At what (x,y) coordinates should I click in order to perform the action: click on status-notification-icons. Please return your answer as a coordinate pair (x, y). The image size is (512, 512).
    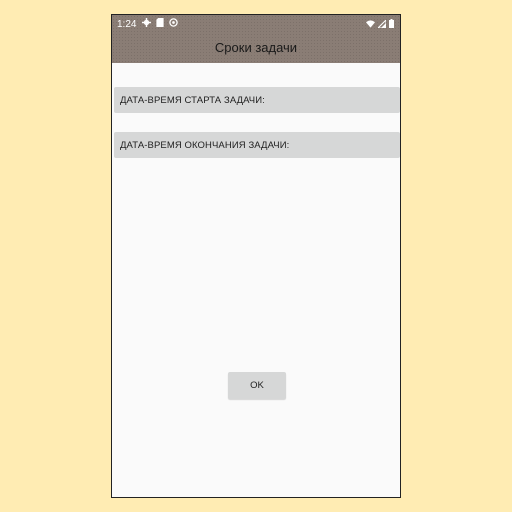
    Looking at the image, I should click on (160, 24).